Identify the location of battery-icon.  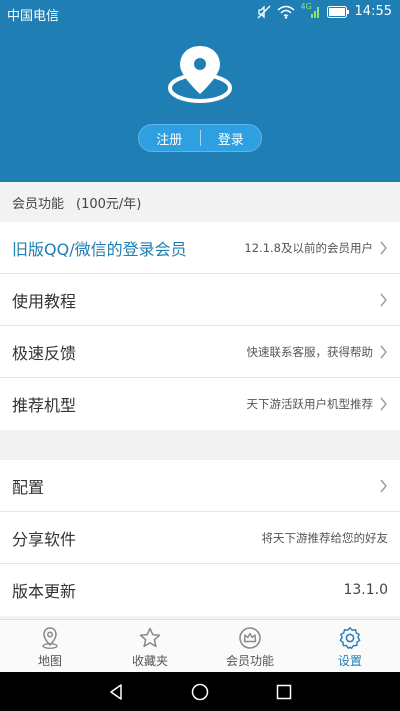
(337, 11).